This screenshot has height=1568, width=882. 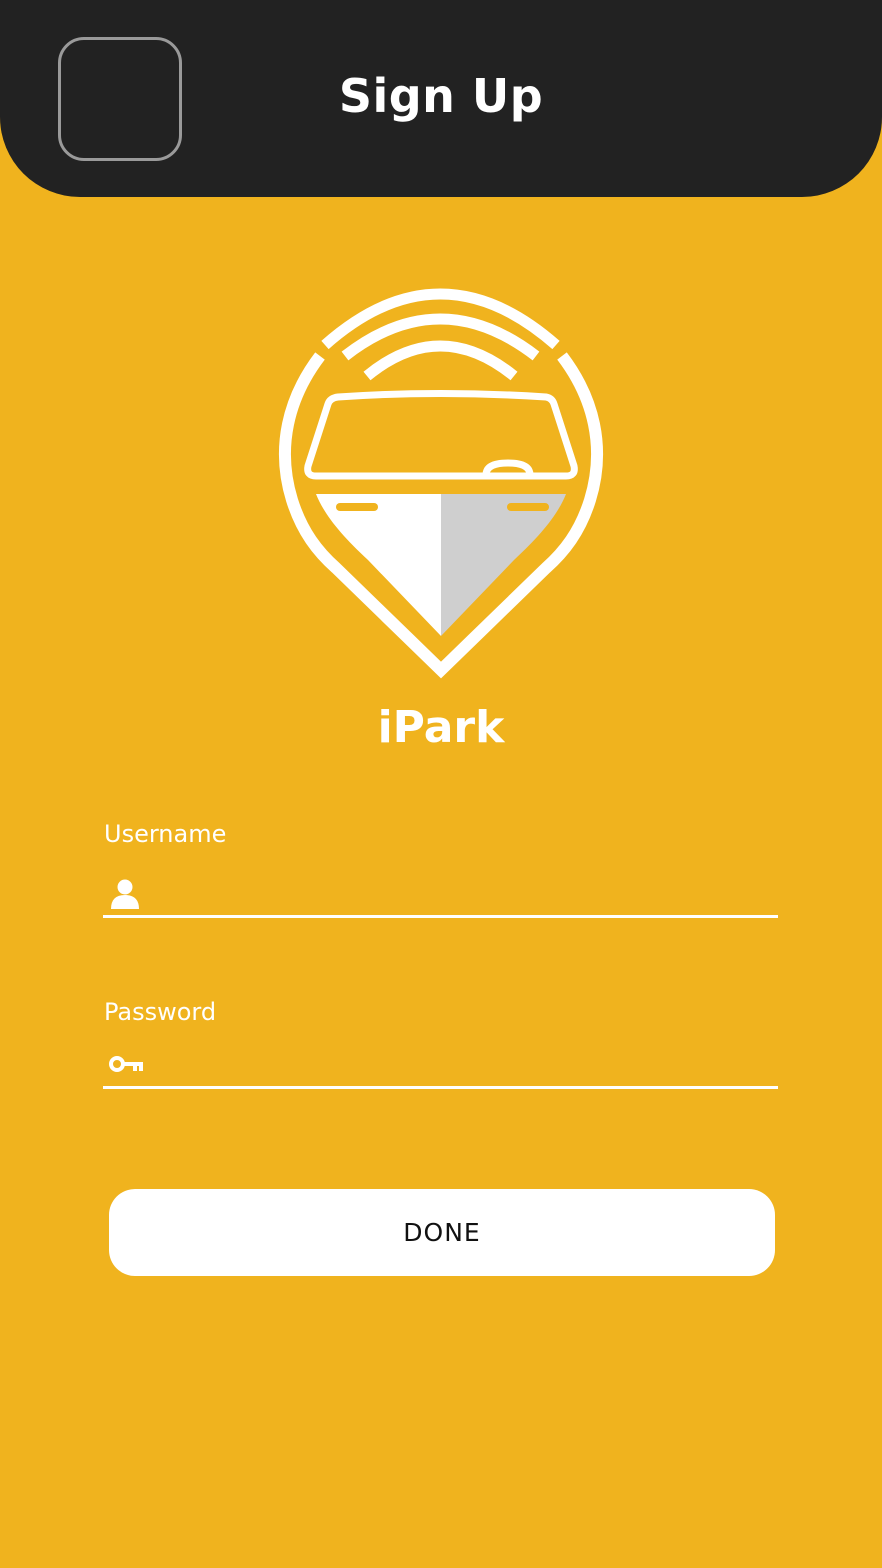 I want to click on header-bar: Sign Up, so click(x=441, y=98).